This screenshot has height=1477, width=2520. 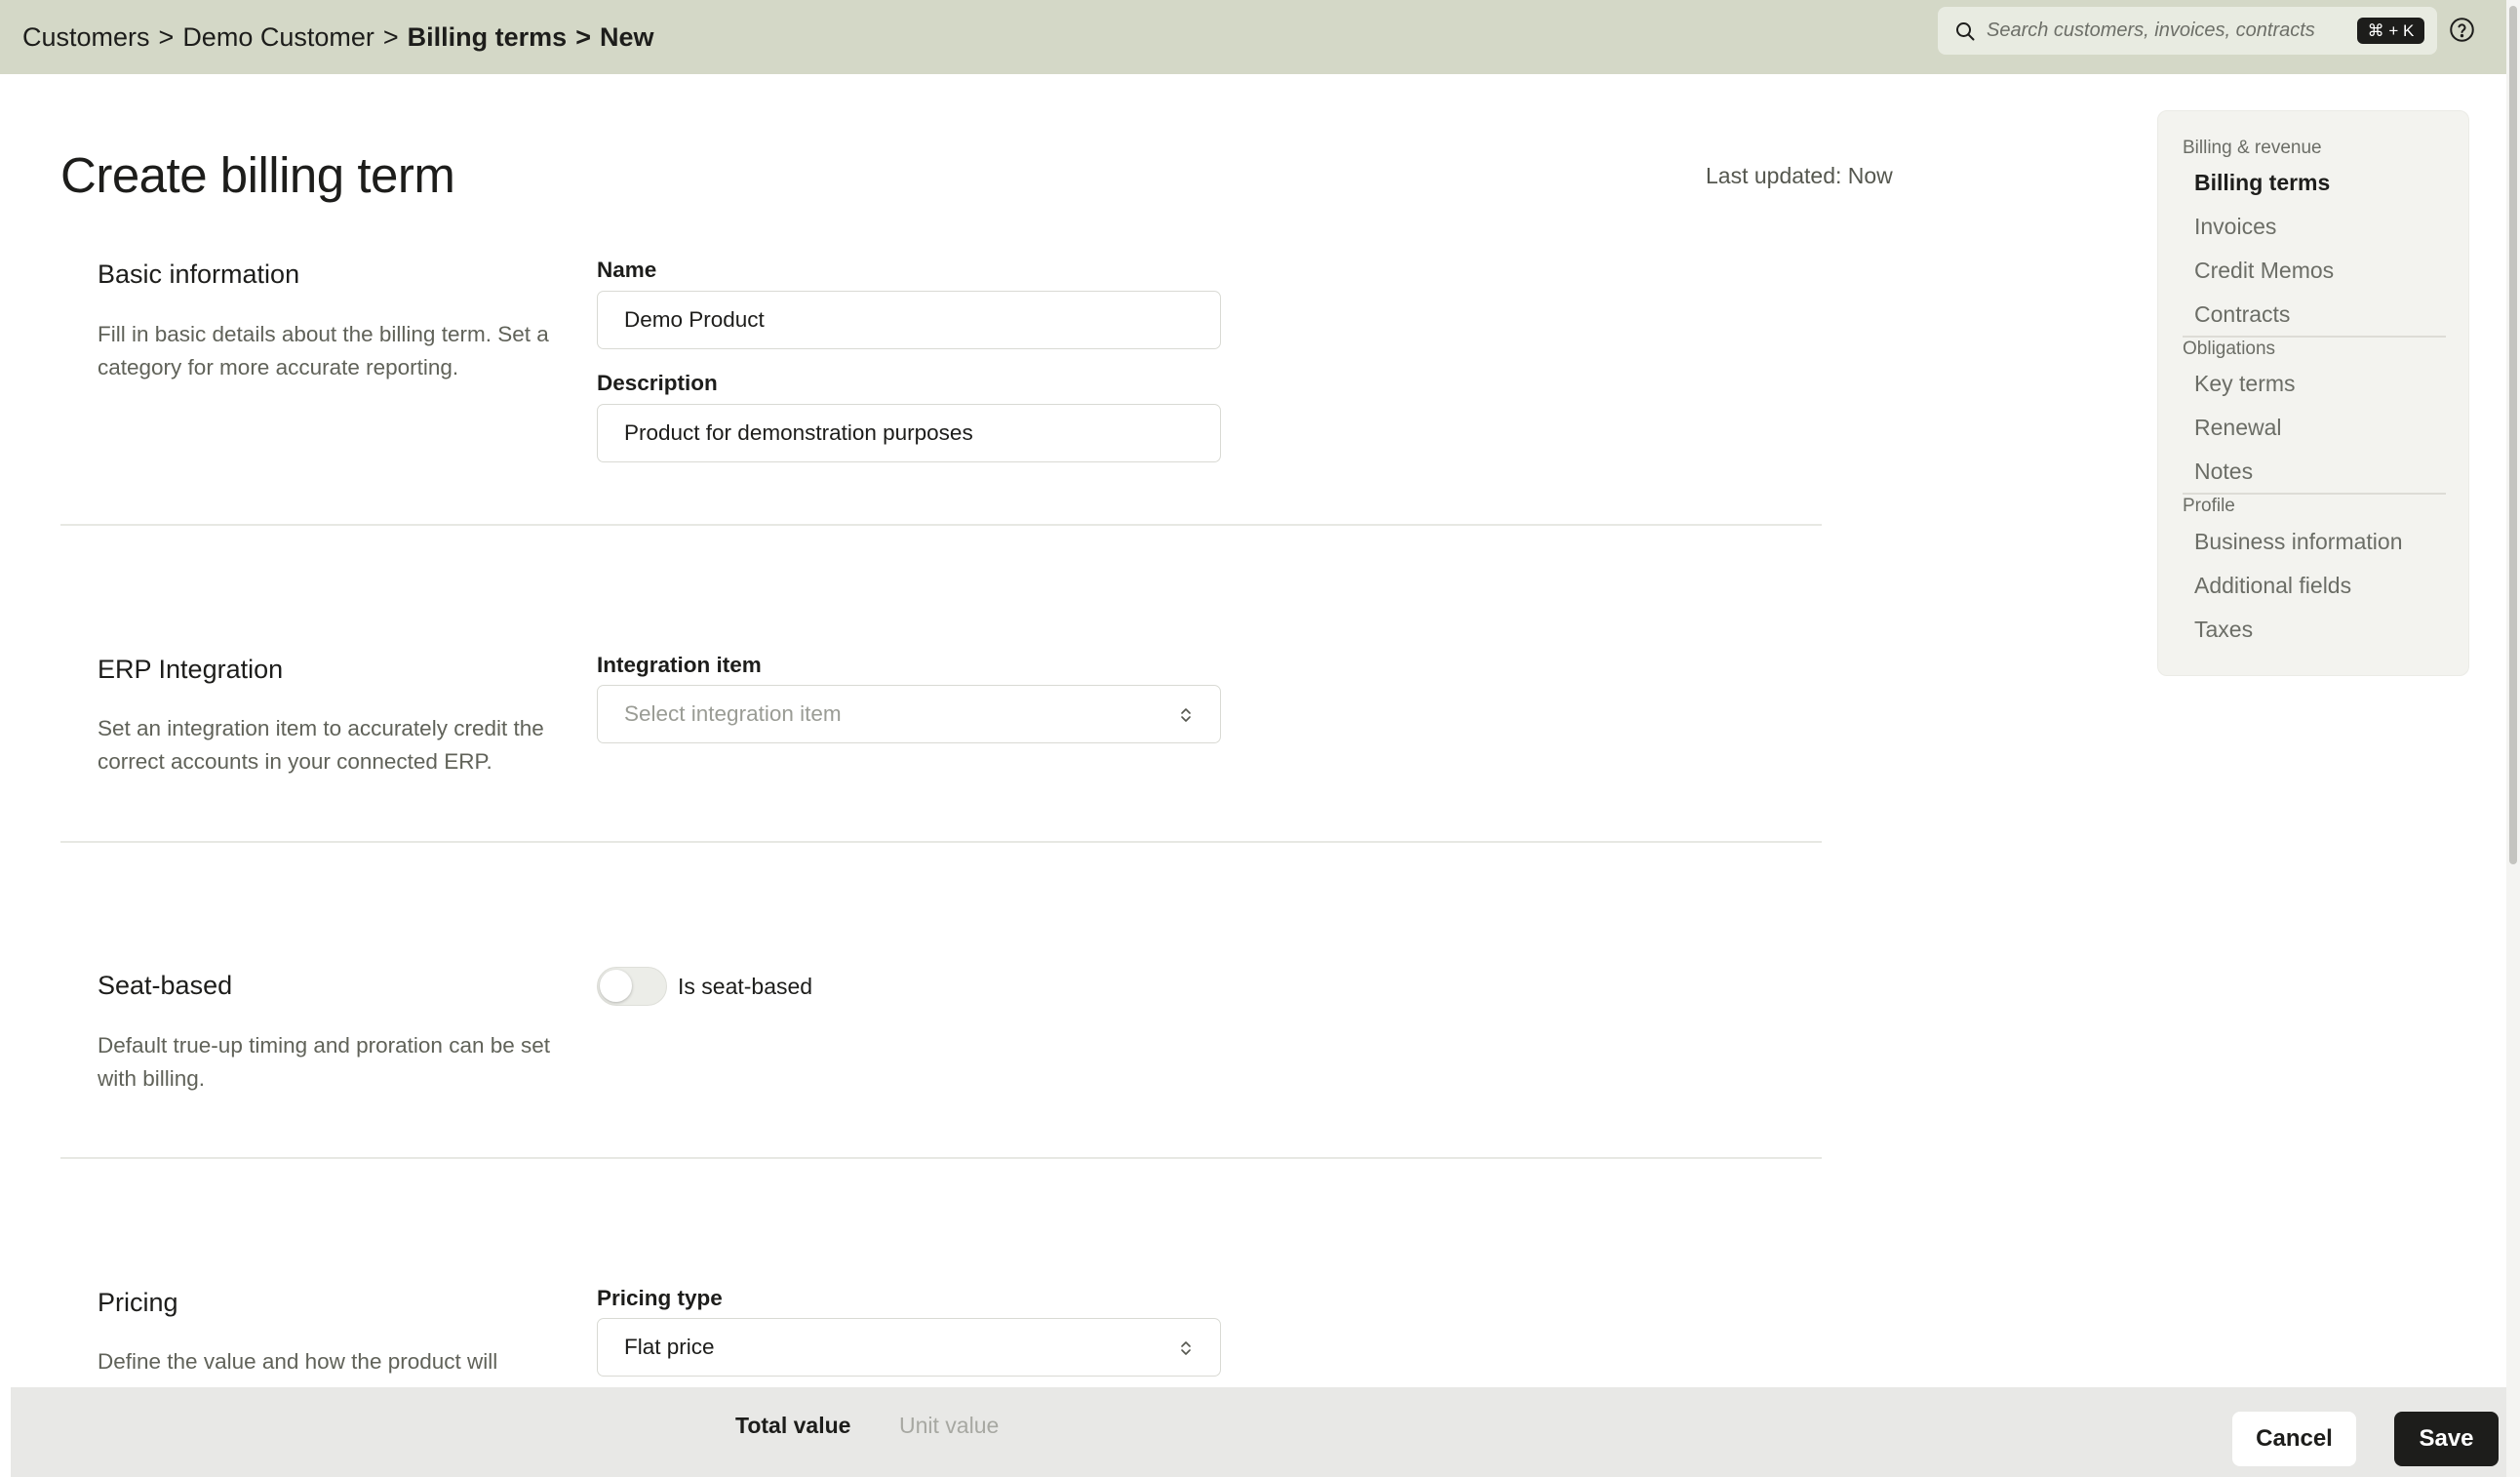 I want to click on scrollbar-thumb, so click(x=2513, y=435).